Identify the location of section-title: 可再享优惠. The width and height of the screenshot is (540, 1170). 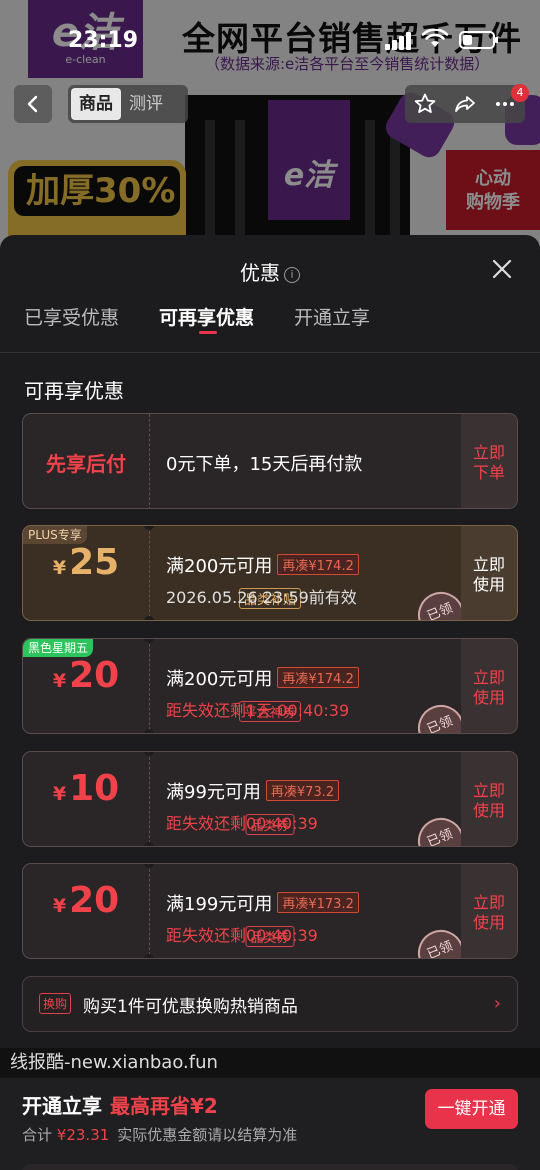
(74, 391).